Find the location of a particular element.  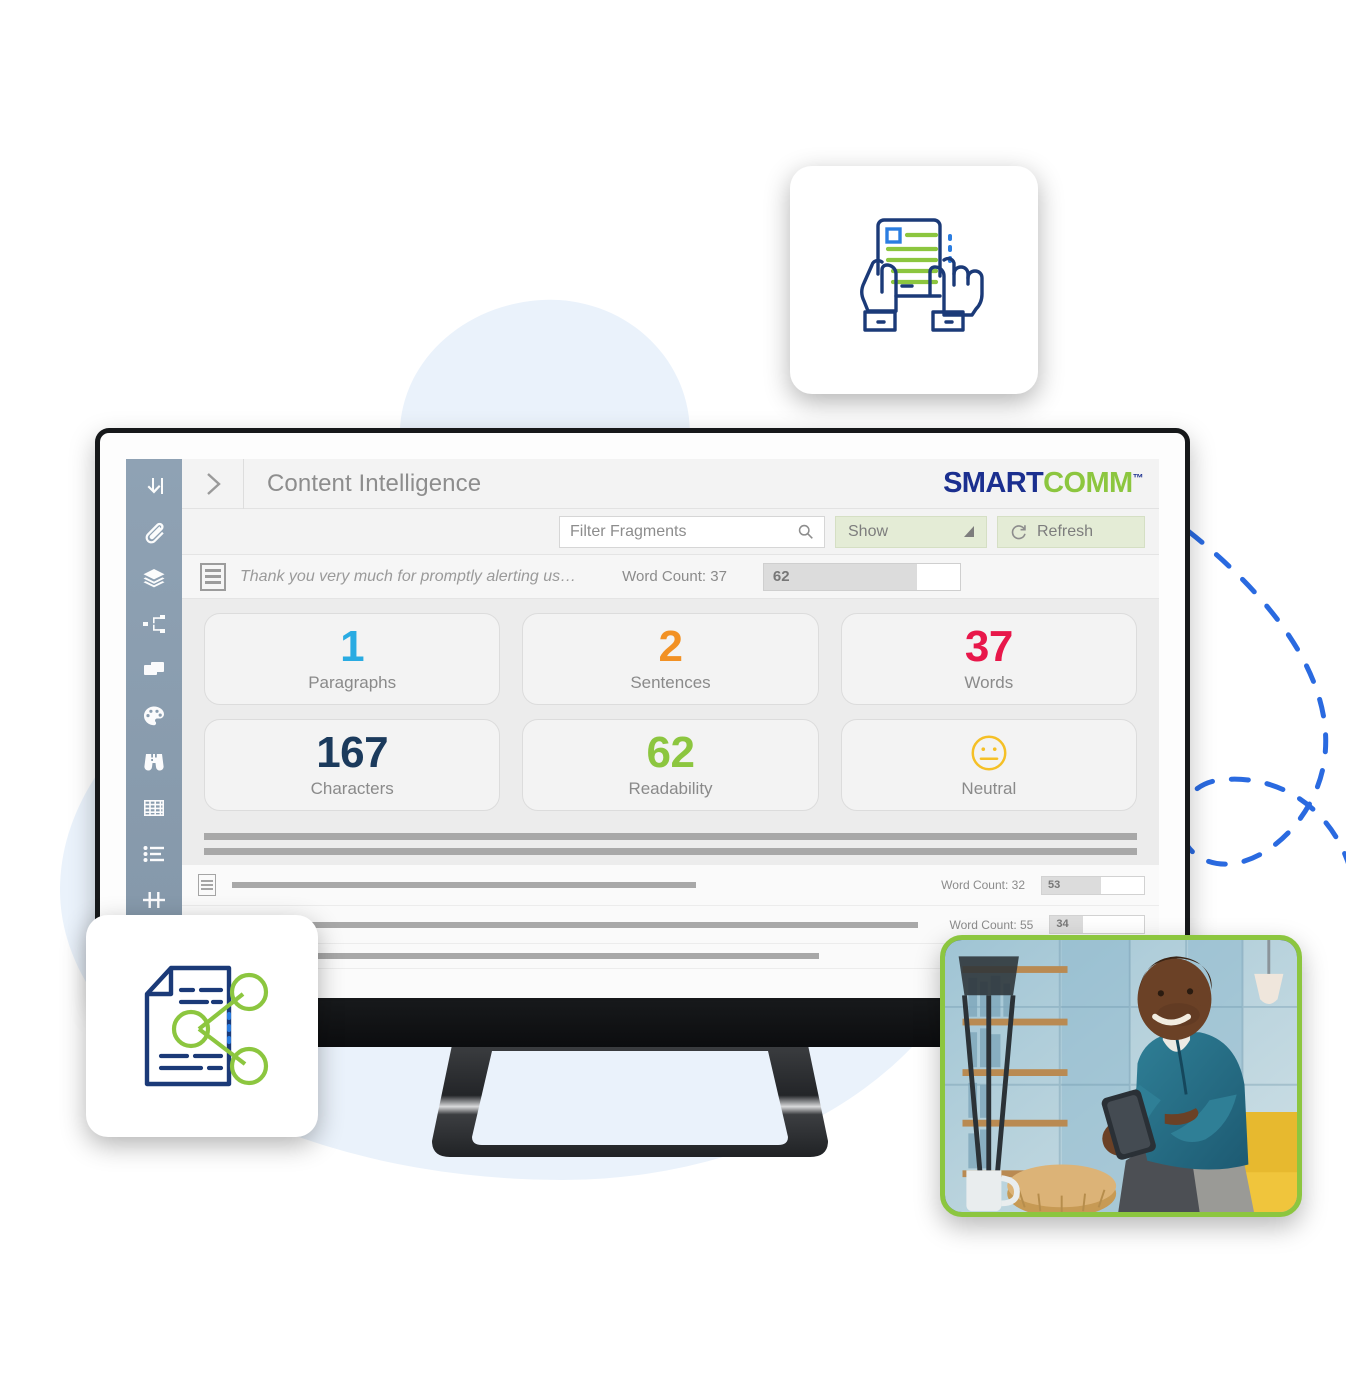

stat-value: 2 is located at coordinates (670, 646).